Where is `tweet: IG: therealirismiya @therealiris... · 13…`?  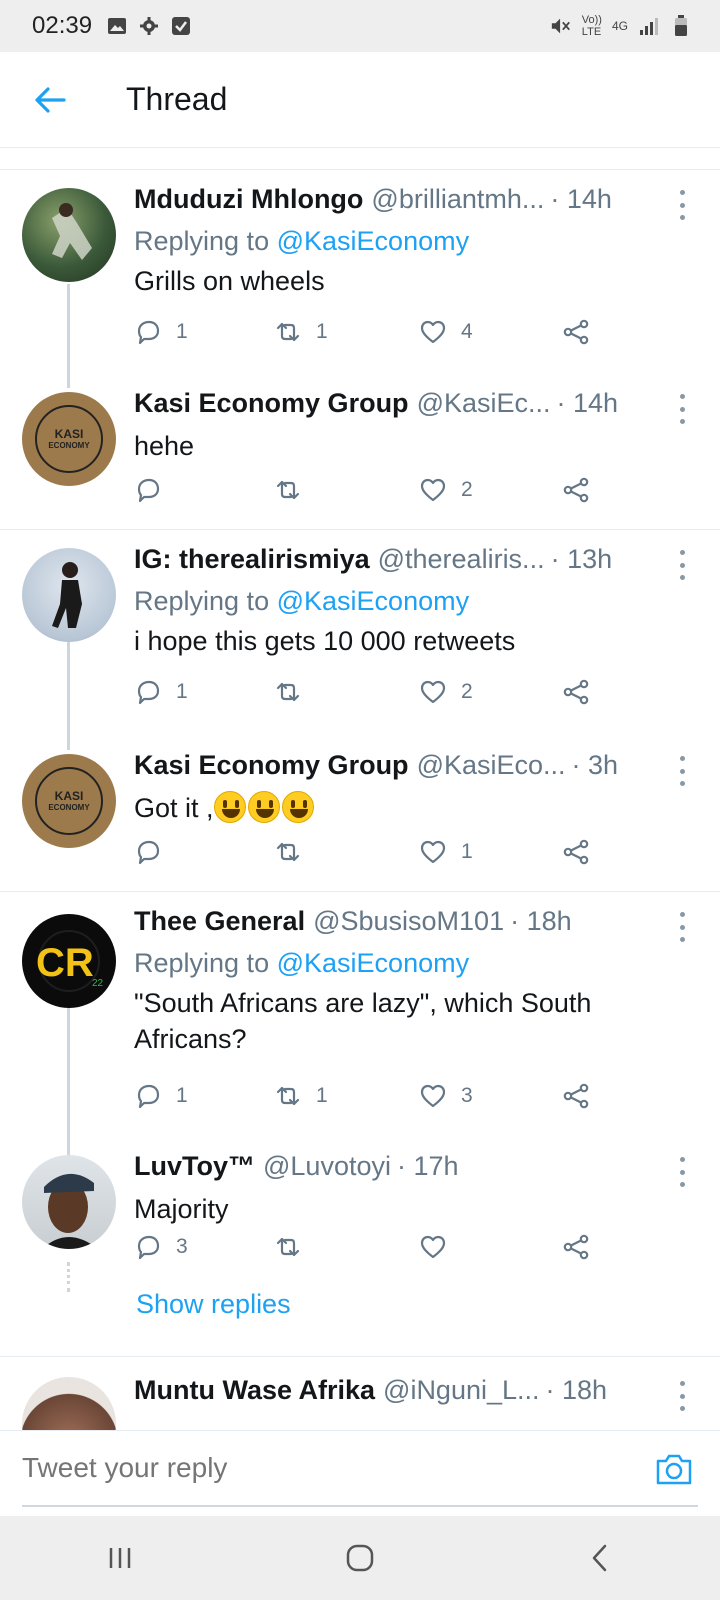
tweet: IG: therealirismiya @therealiris... · 13… is located at coordinates (360, 636).